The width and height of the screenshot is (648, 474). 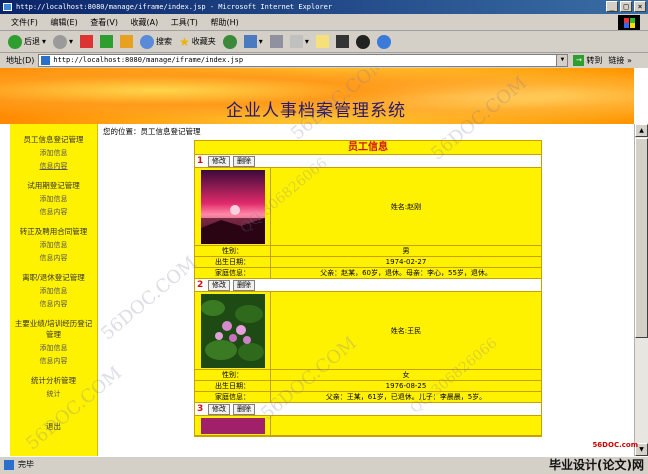 I want to click on employee-name: 姓名:王民, so click(x=406, y=330).